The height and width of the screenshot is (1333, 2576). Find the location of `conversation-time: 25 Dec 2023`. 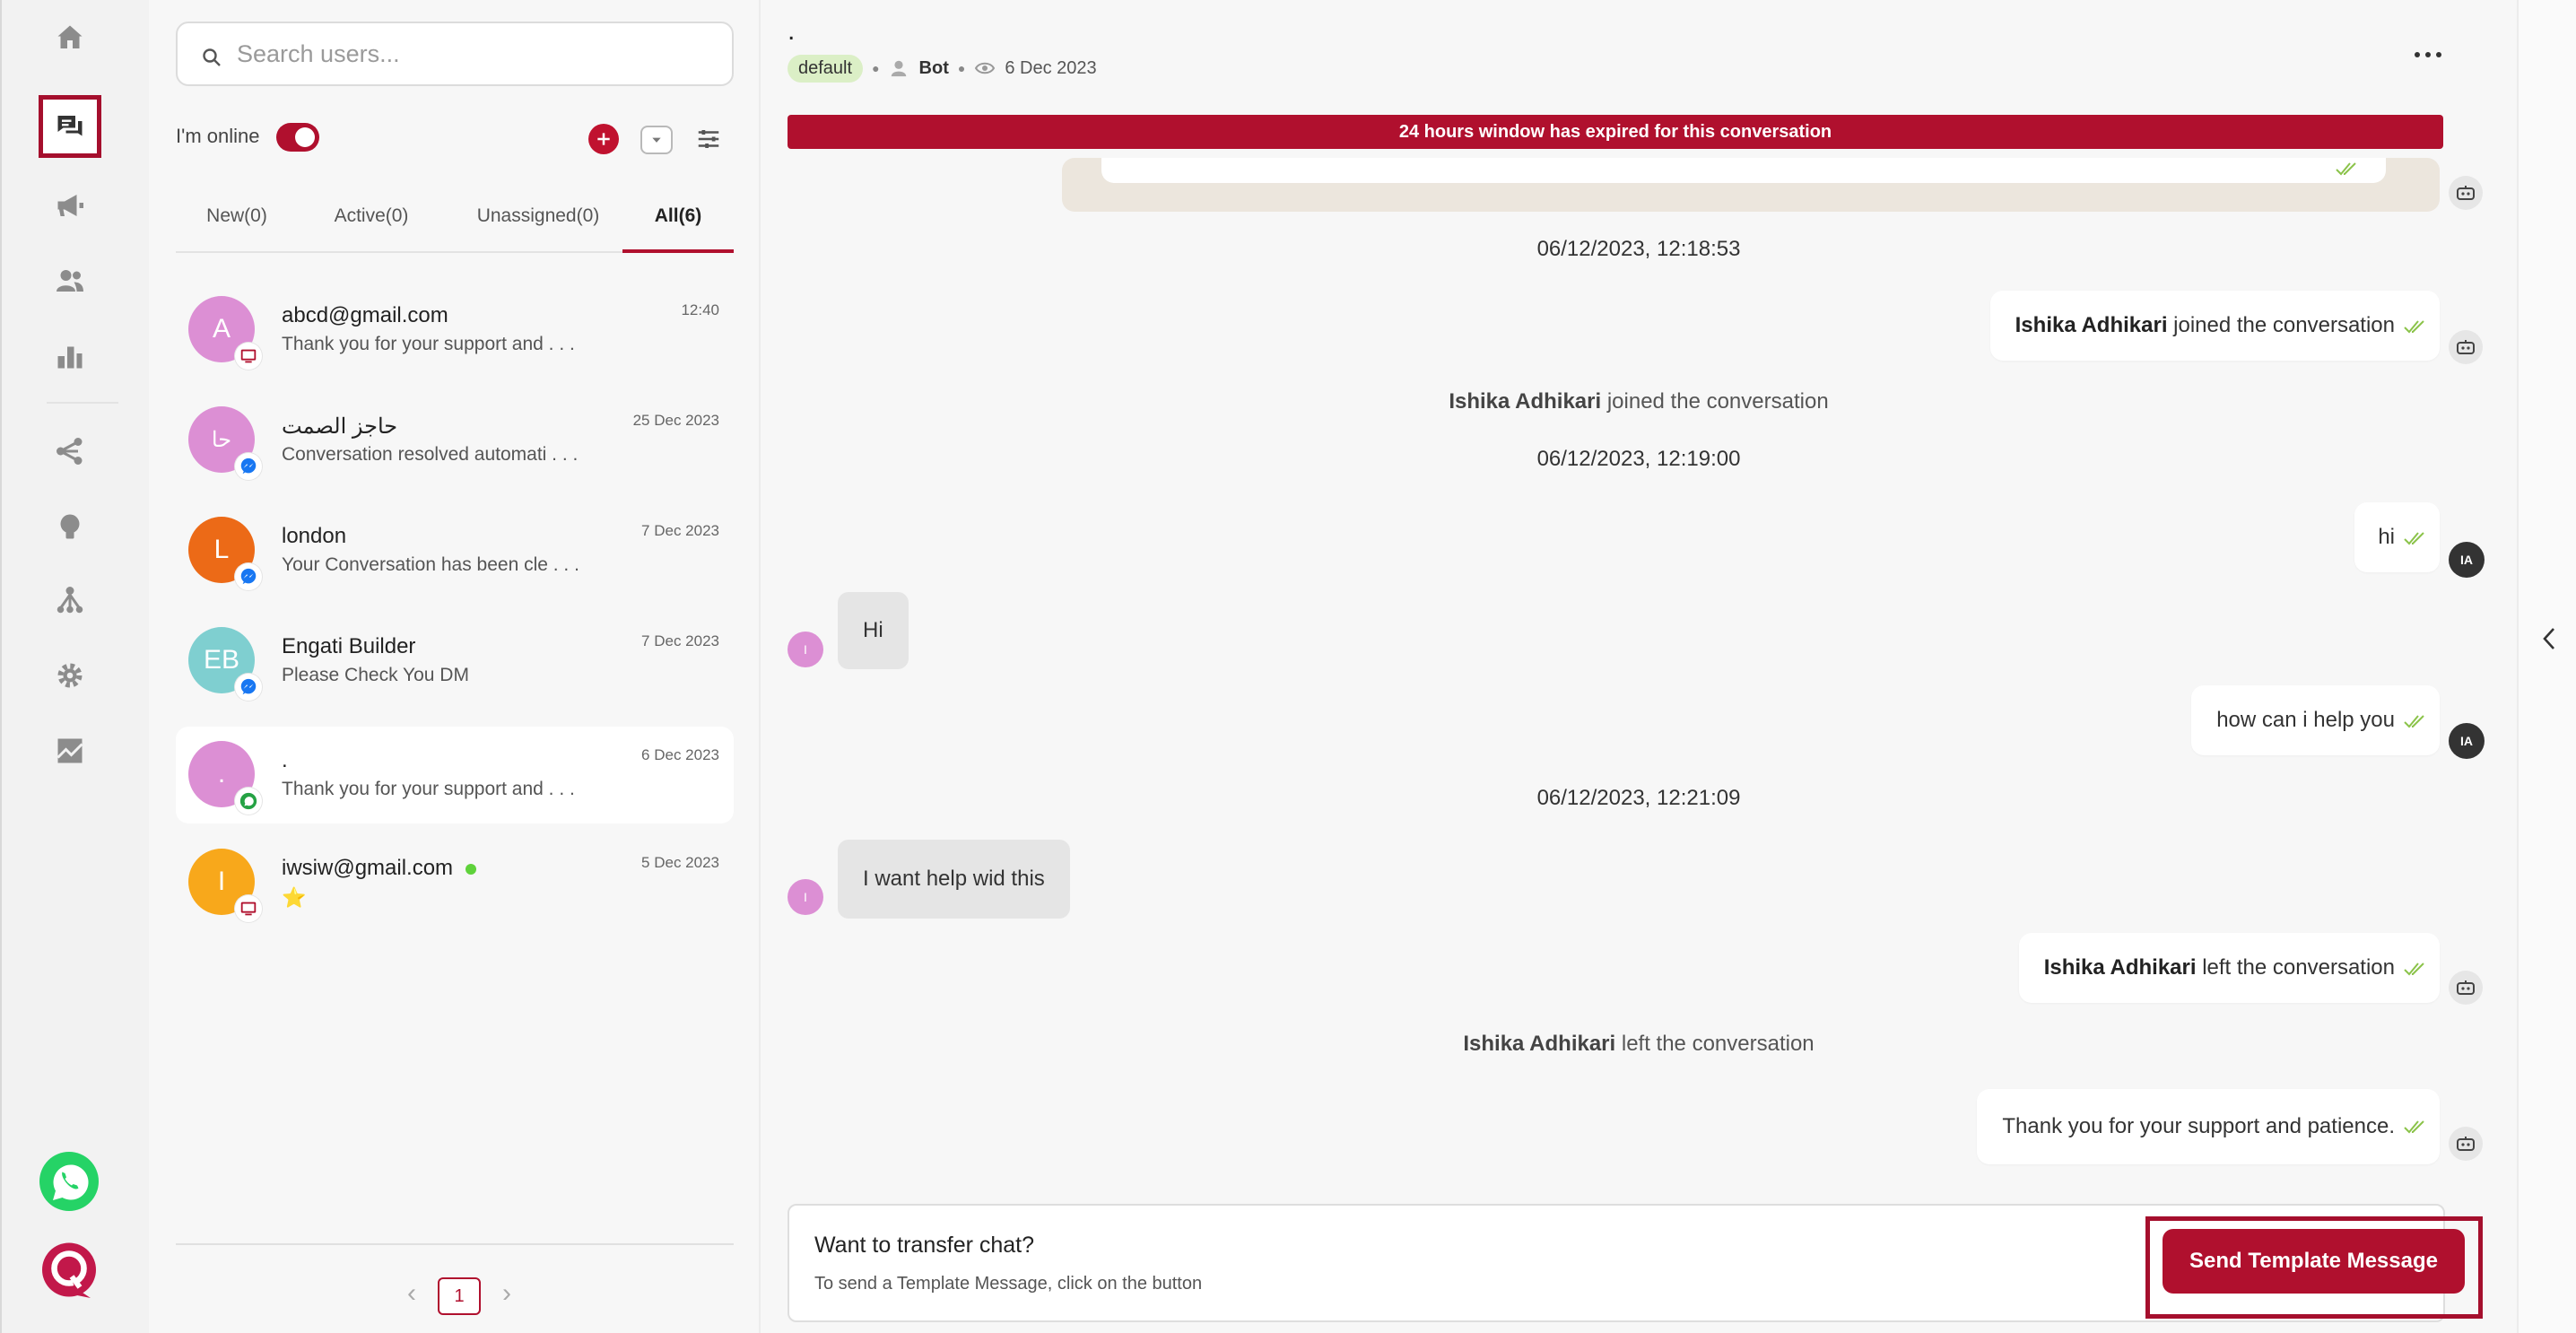

conversation-time: 25 Dec 2023 is located at coordinates (675, 420).